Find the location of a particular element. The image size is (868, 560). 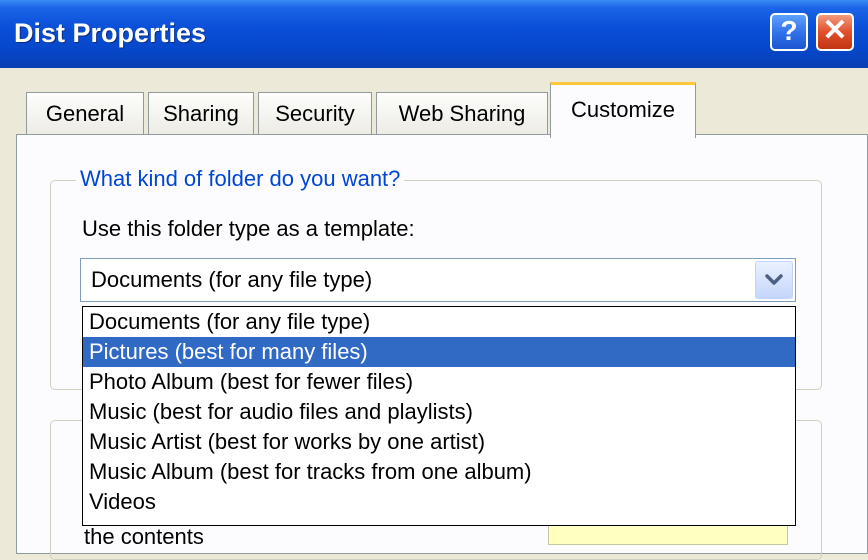

partial-description-text: the contents is located at coordinates (144, 536).